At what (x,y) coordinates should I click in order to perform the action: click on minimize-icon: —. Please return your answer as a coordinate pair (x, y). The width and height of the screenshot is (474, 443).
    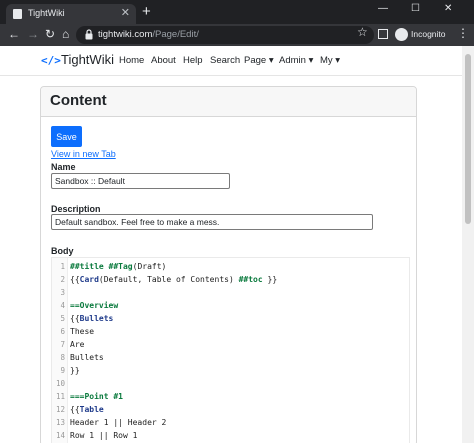
    Looking at the image, I should click on (383, 8).